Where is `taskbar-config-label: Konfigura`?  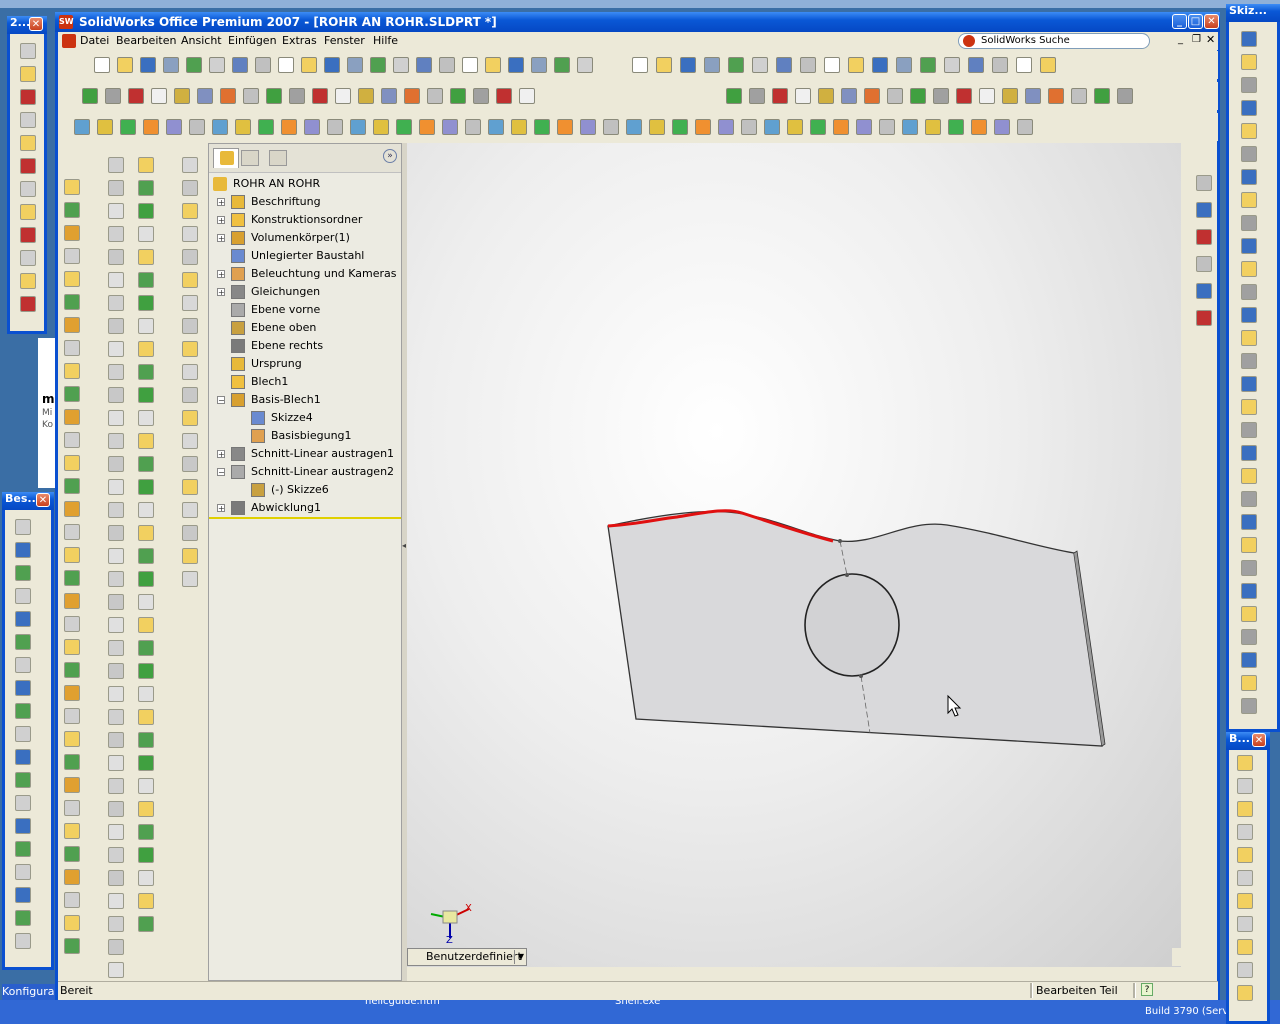 taskbar-config-label: Konfigura is located at coordinates (29, 992).